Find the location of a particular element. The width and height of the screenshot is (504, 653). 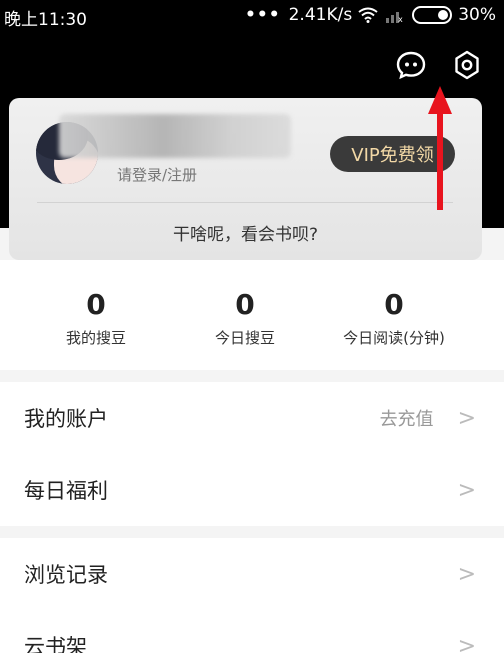

network-speed: 2.41K/s is located at coordinates (320, 15).